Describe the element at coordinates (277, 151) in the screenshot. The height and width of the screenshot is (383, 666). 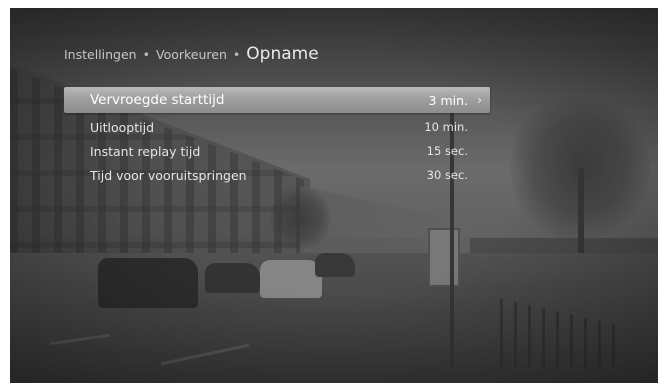
I see `menu-item-instant-replay-time: Instant replay tijd 15 sec.` at that location.